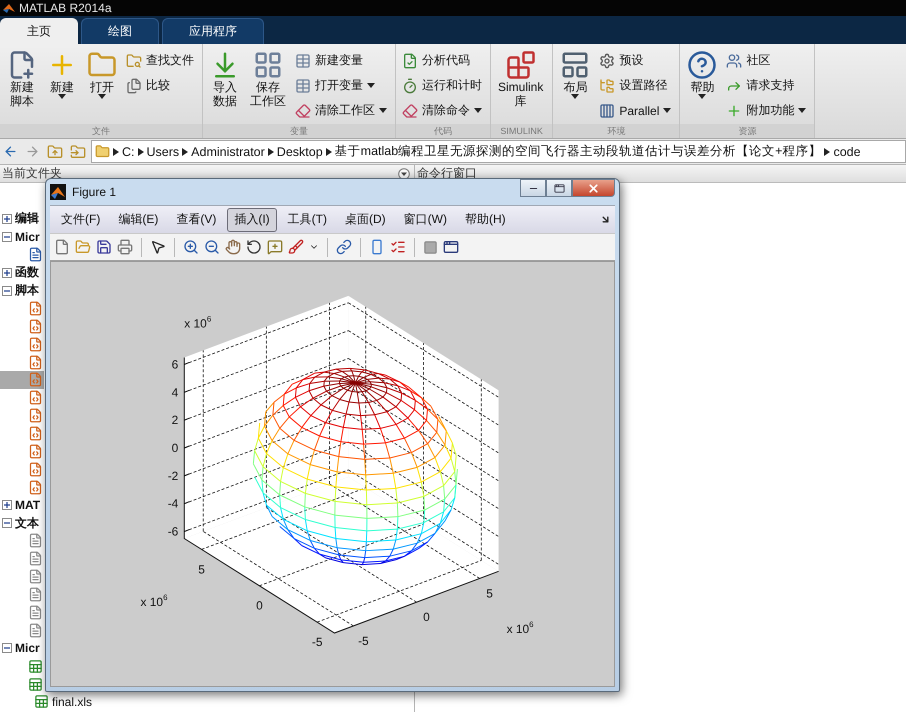  I want to click on tree-row: 文本, so click(22, 523).